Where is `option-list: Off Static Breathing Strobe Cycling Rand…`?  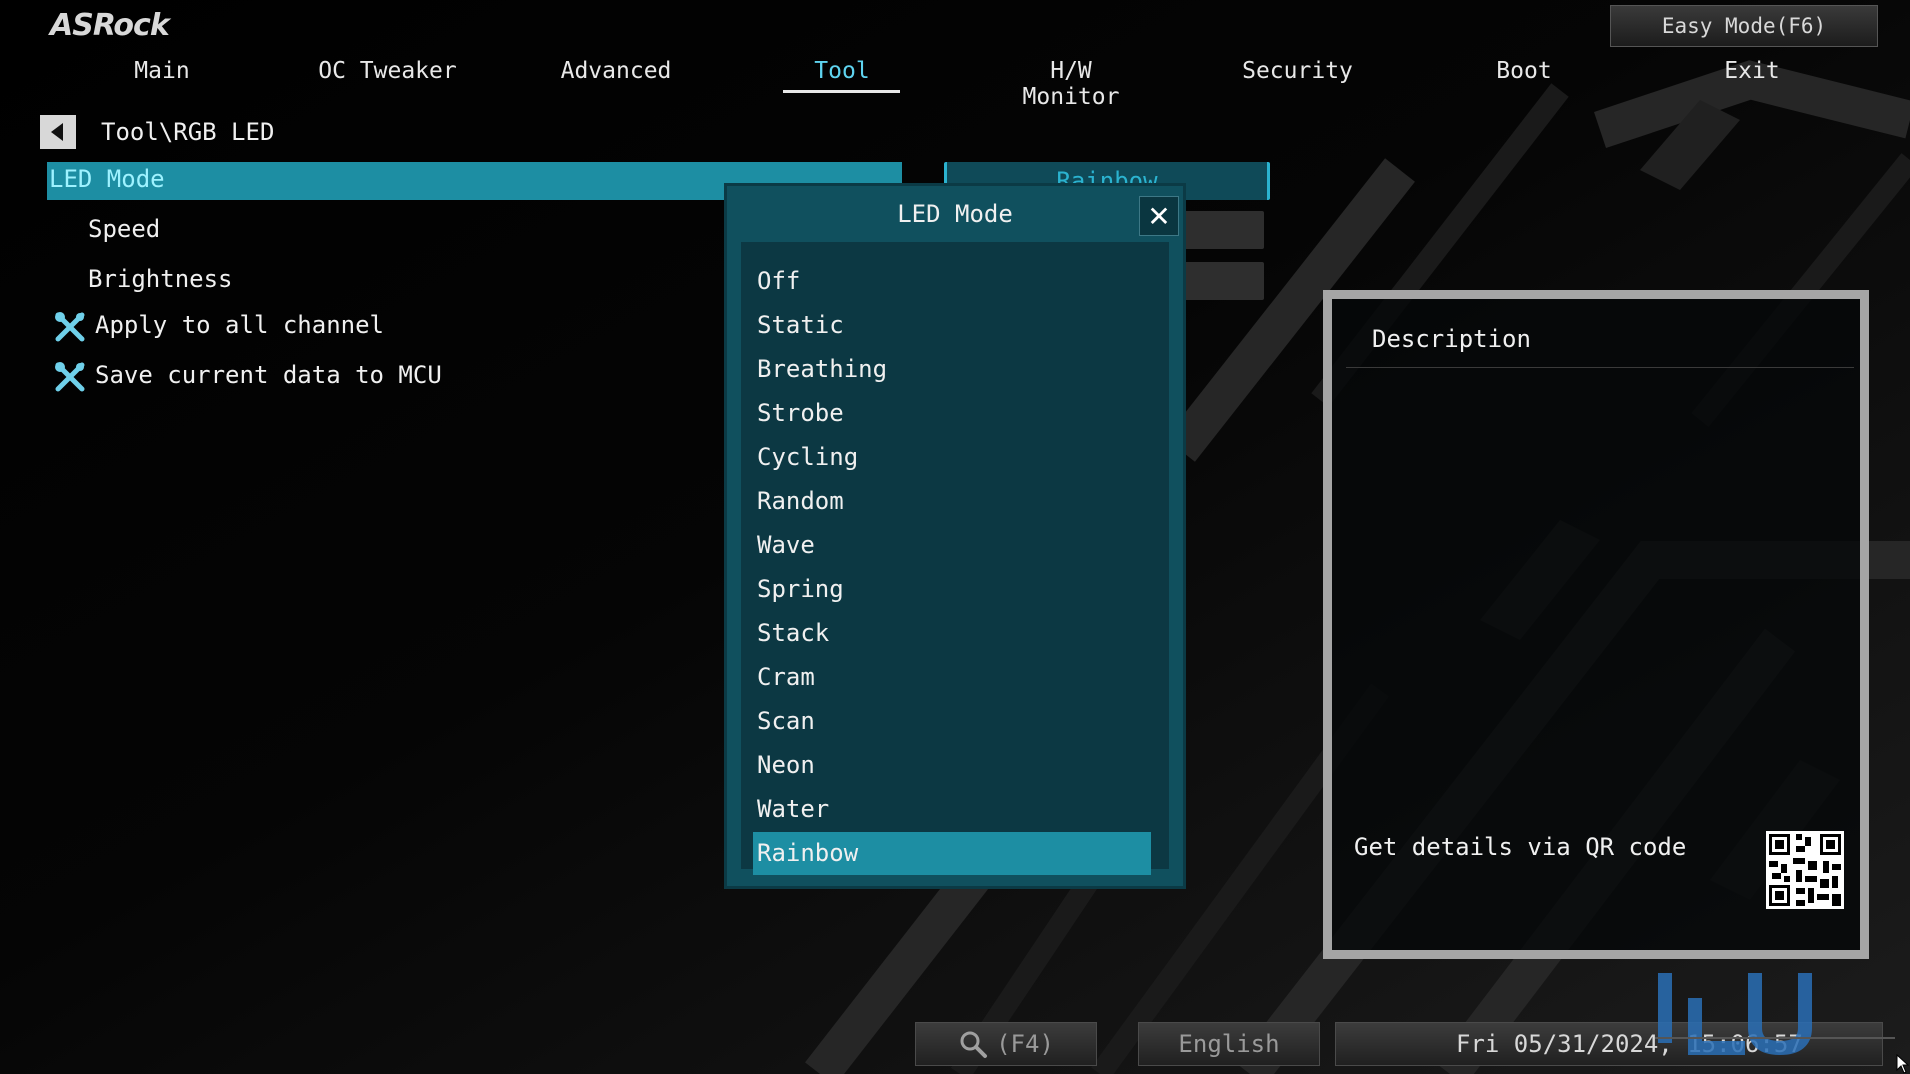 option-list: Off Static Breathing Strobe Cycling Rand… is located at coordinates (955, 558).